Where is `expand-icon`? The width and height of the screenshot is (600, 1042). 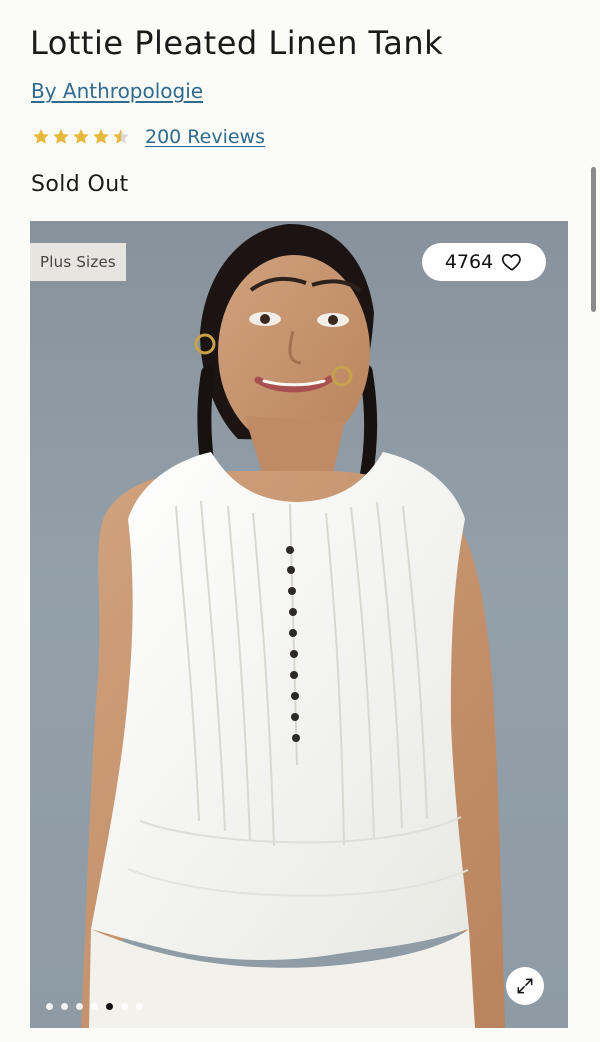 expand-icon is located at coordinates (525, 986).